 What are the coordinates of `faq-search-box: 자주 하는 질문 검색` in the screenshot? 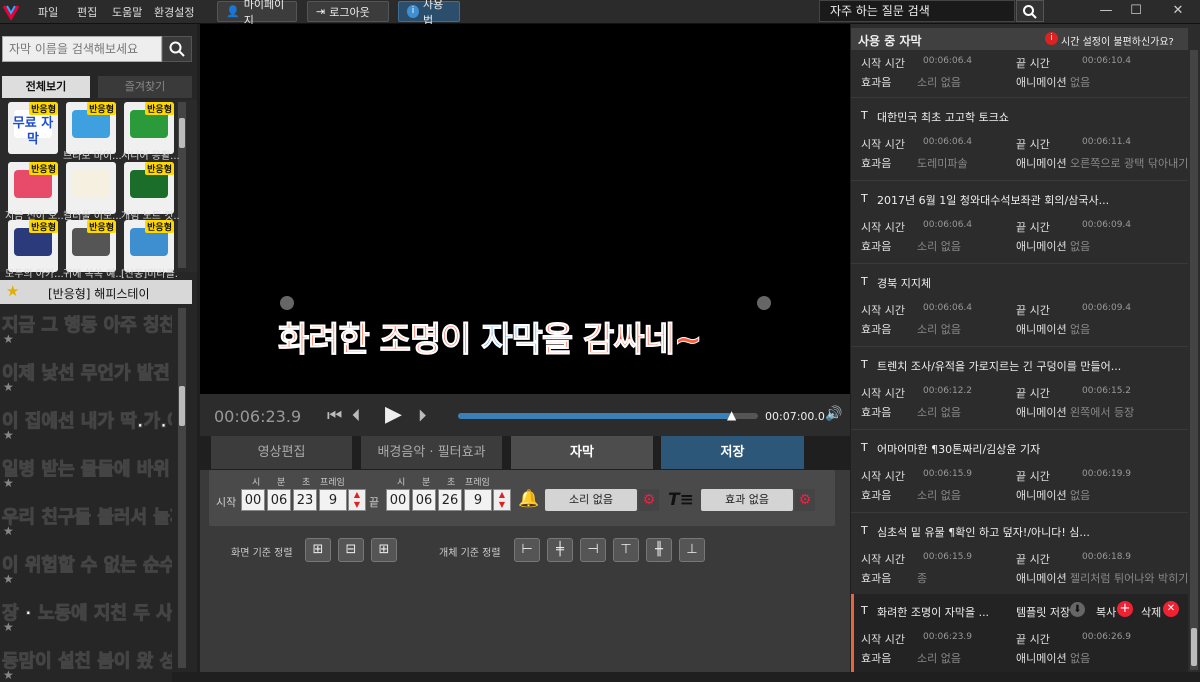 It's located at (917, 11).